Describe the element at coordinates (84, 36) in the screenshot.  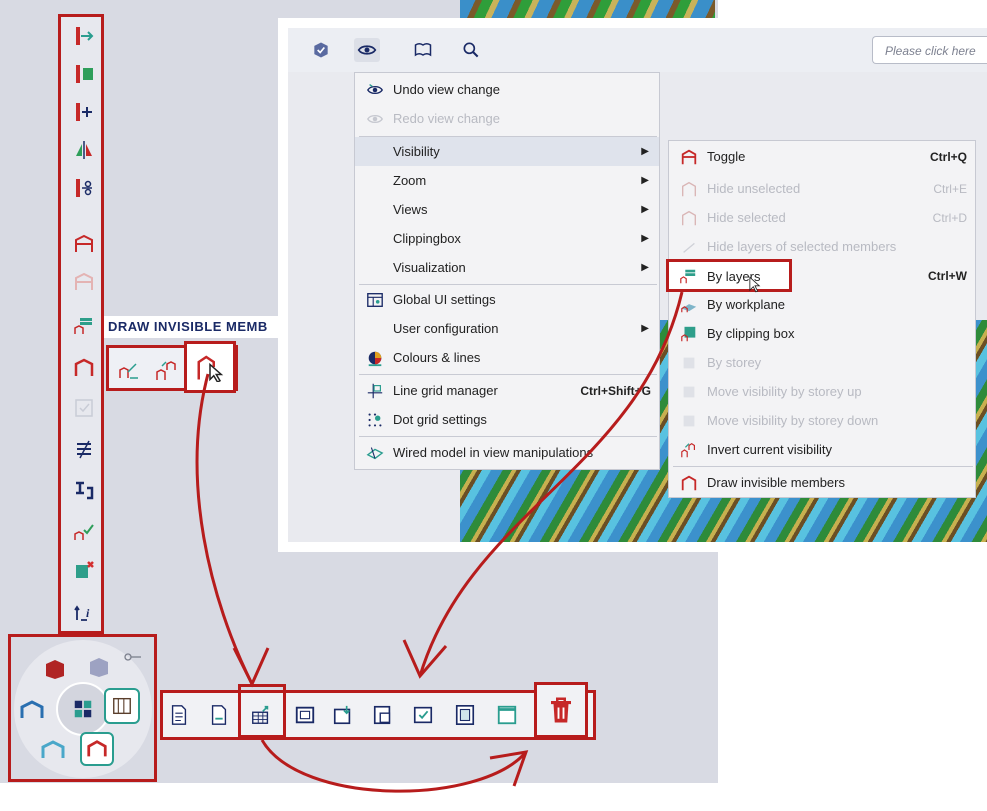
I see `extend-member-icon` at that location.